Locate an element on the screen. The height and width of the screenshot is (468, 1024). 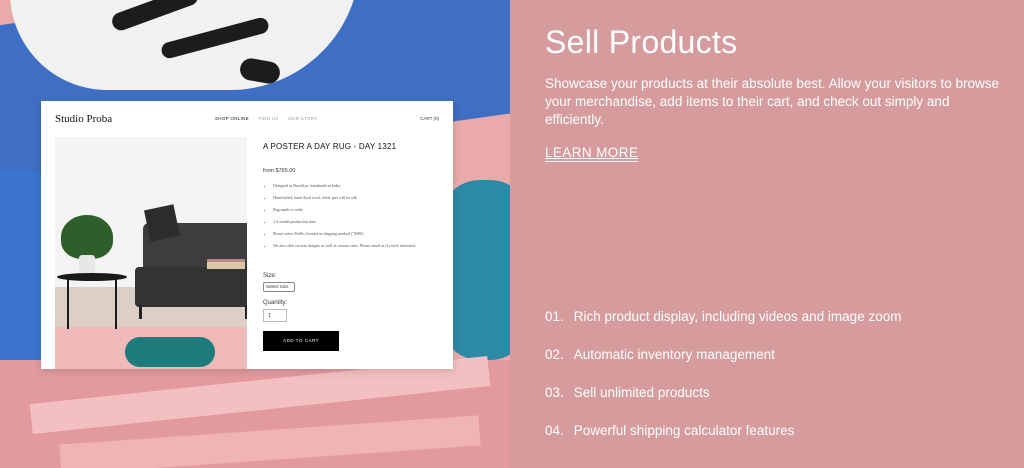
feature-text: Automatic inventory management is located at coordinates (674, 354).